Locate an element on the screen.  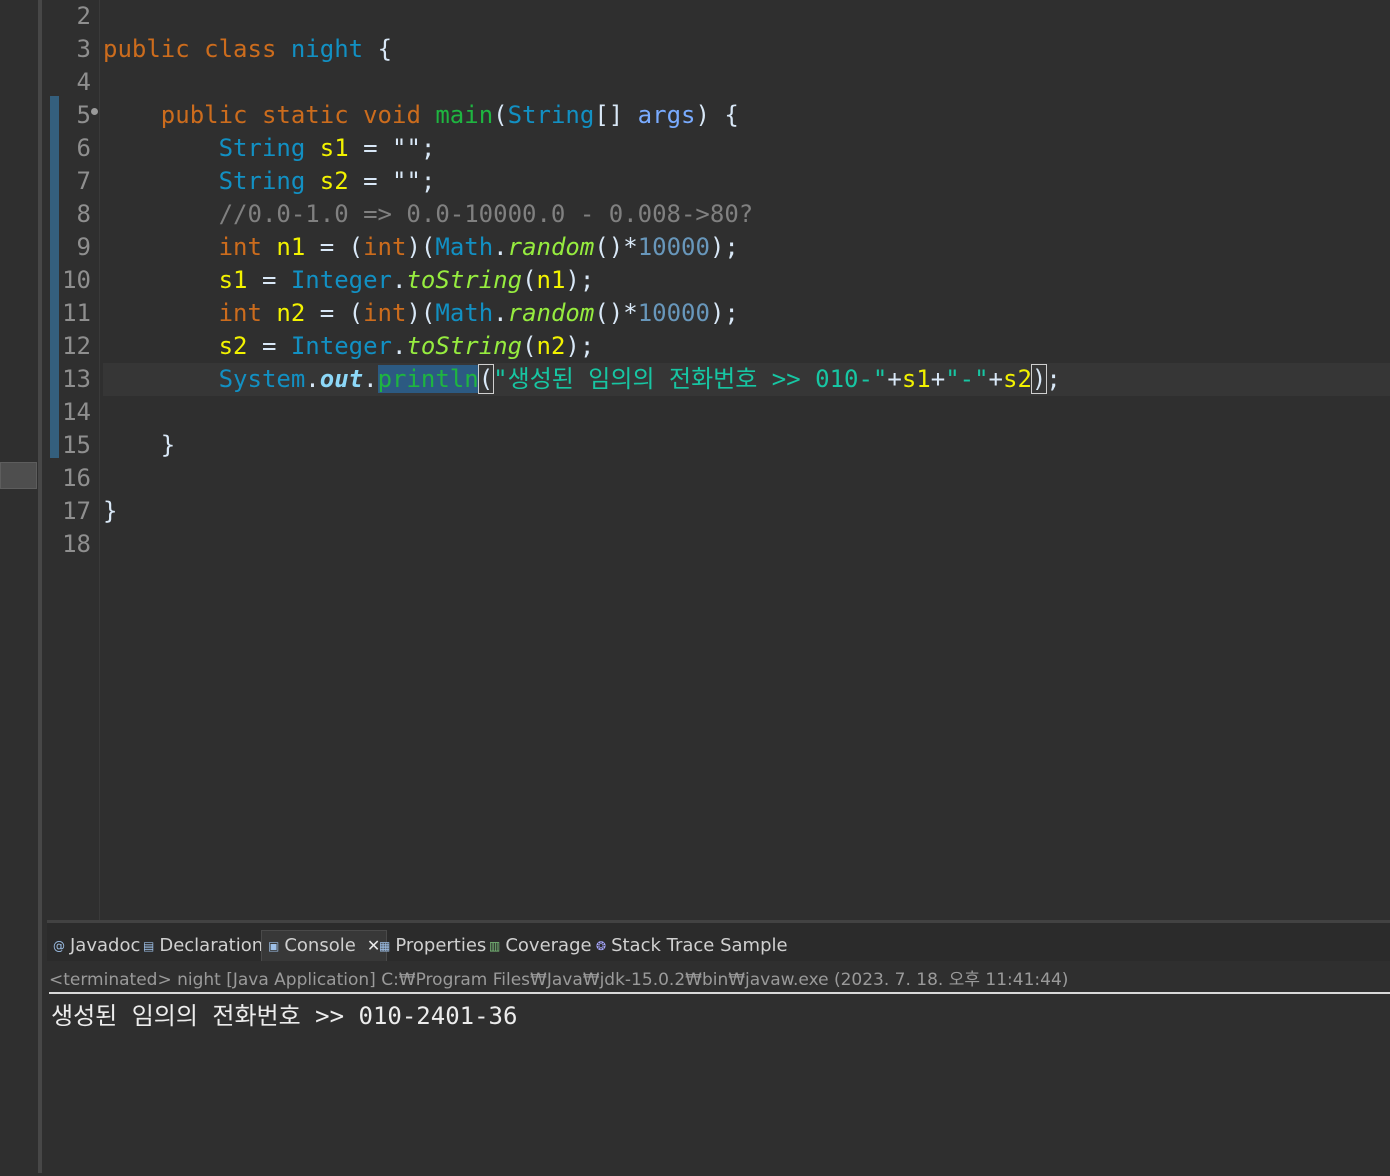
coverage-icon: ▥ is located at coordinates (495, 946).